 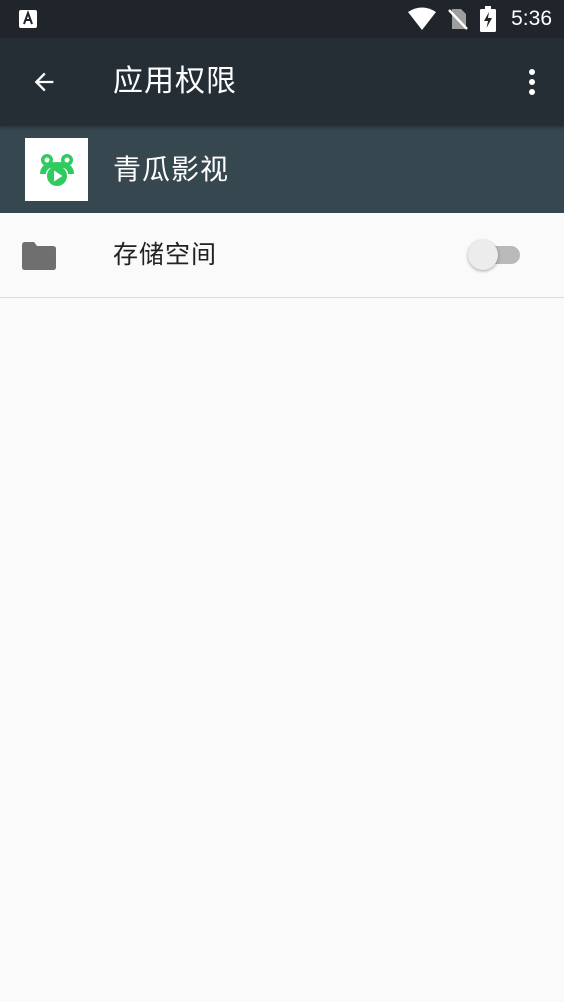 What do you see at coordinates (483, 255) in the screenshot?
I see `toggle-thumb` at bounding box center [483, 255].